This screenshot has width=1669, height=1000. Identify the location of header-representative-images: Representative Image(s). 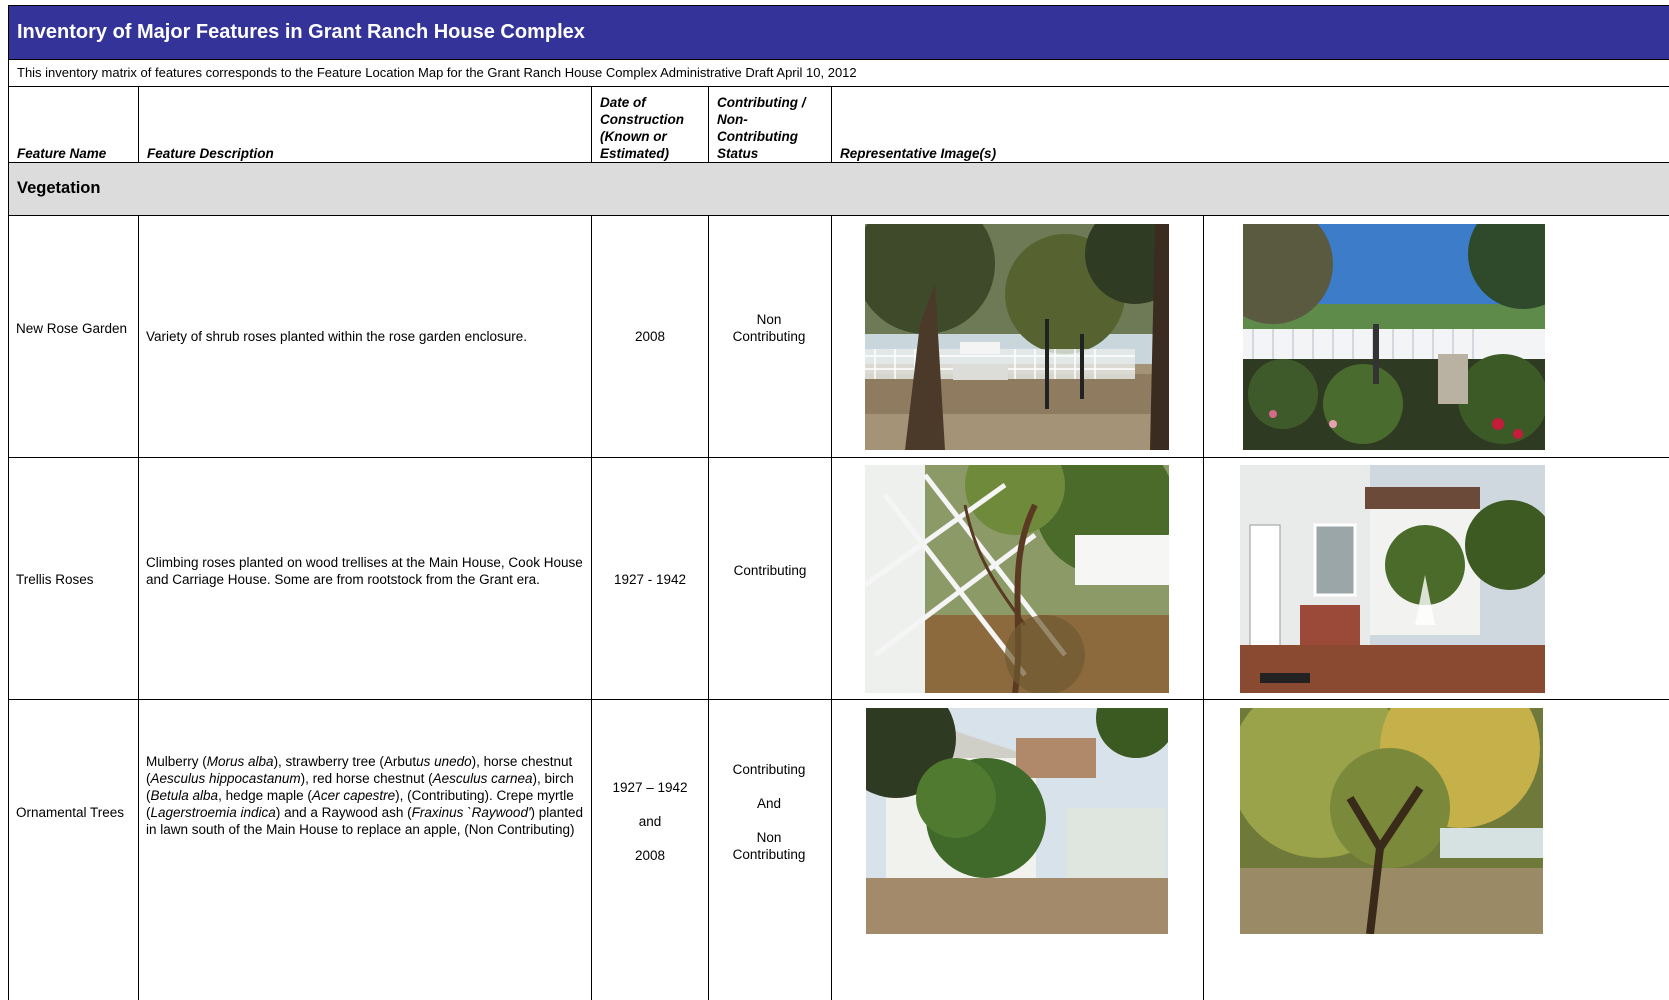
(1250, 125).